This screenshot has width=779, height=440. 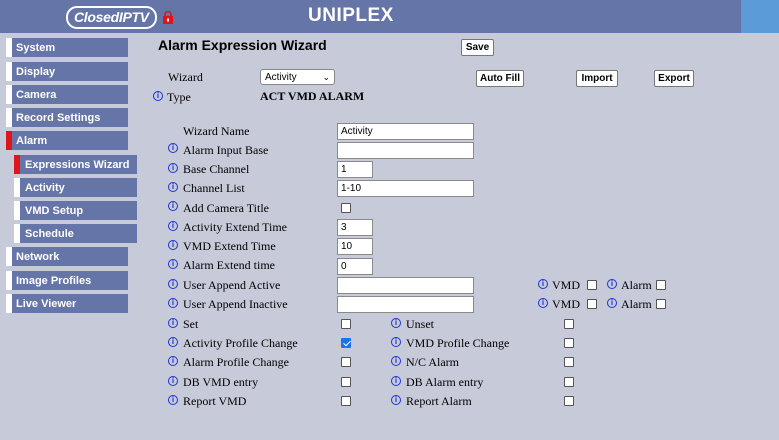 What do you see at coordinates (75, 233) in the screenshot?
I see `sidebar-item-schedule: Schedule` at bounding box center [75, 233].